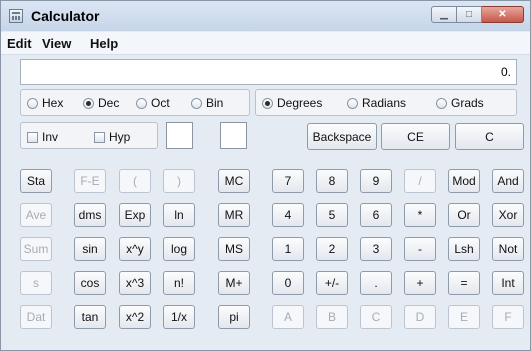 This screenshot has height=351, width=531. What do you see at coordinates (36, 249) in the screenshot?
I see `sum-button: Sum` at bounding box center [36, 249].